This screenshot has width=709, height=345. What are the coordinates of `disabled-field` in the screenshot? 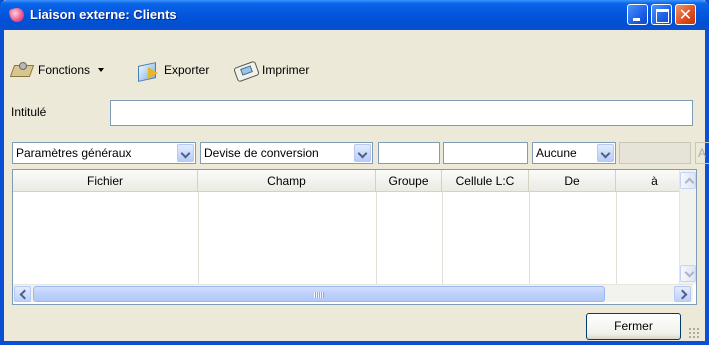 It's located at (655, 153).